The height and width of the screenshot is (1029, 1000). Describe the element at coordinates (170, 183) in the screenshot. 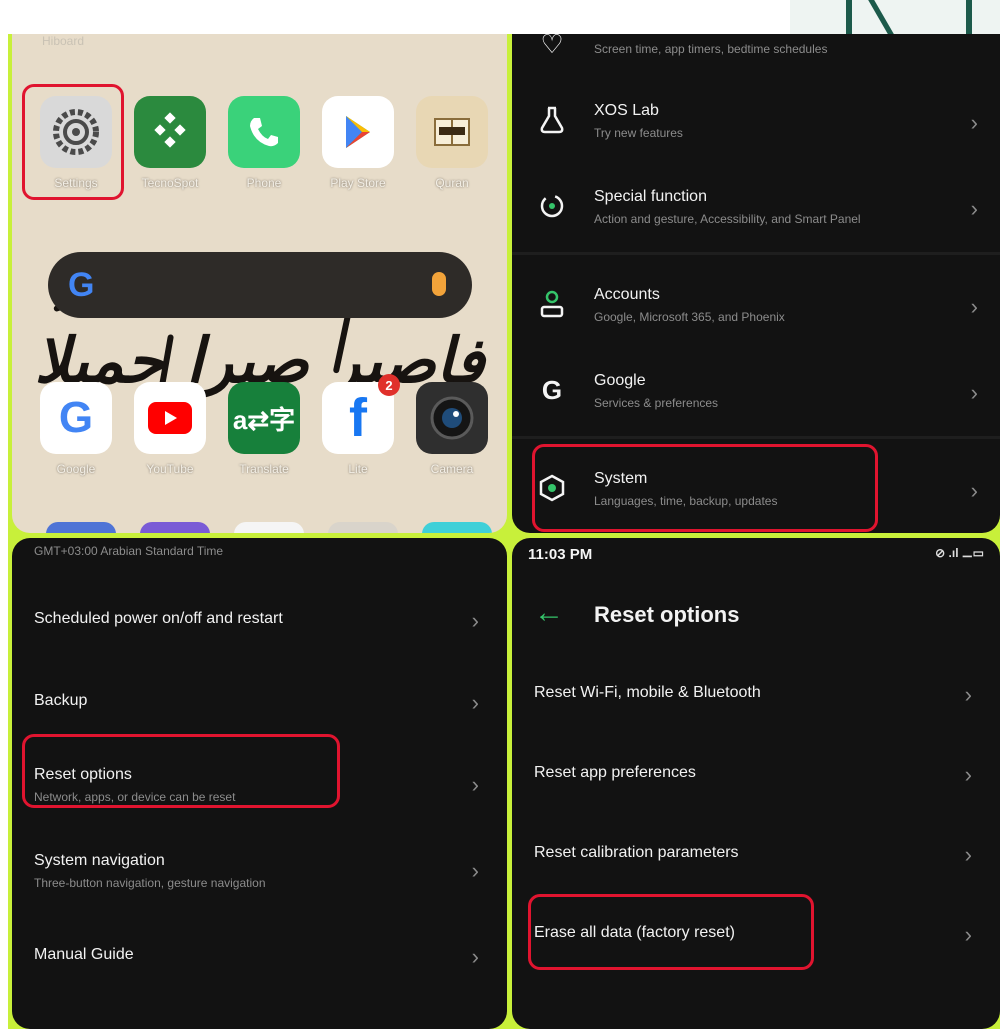

I see `app-label: TecnoSpot` at that location.